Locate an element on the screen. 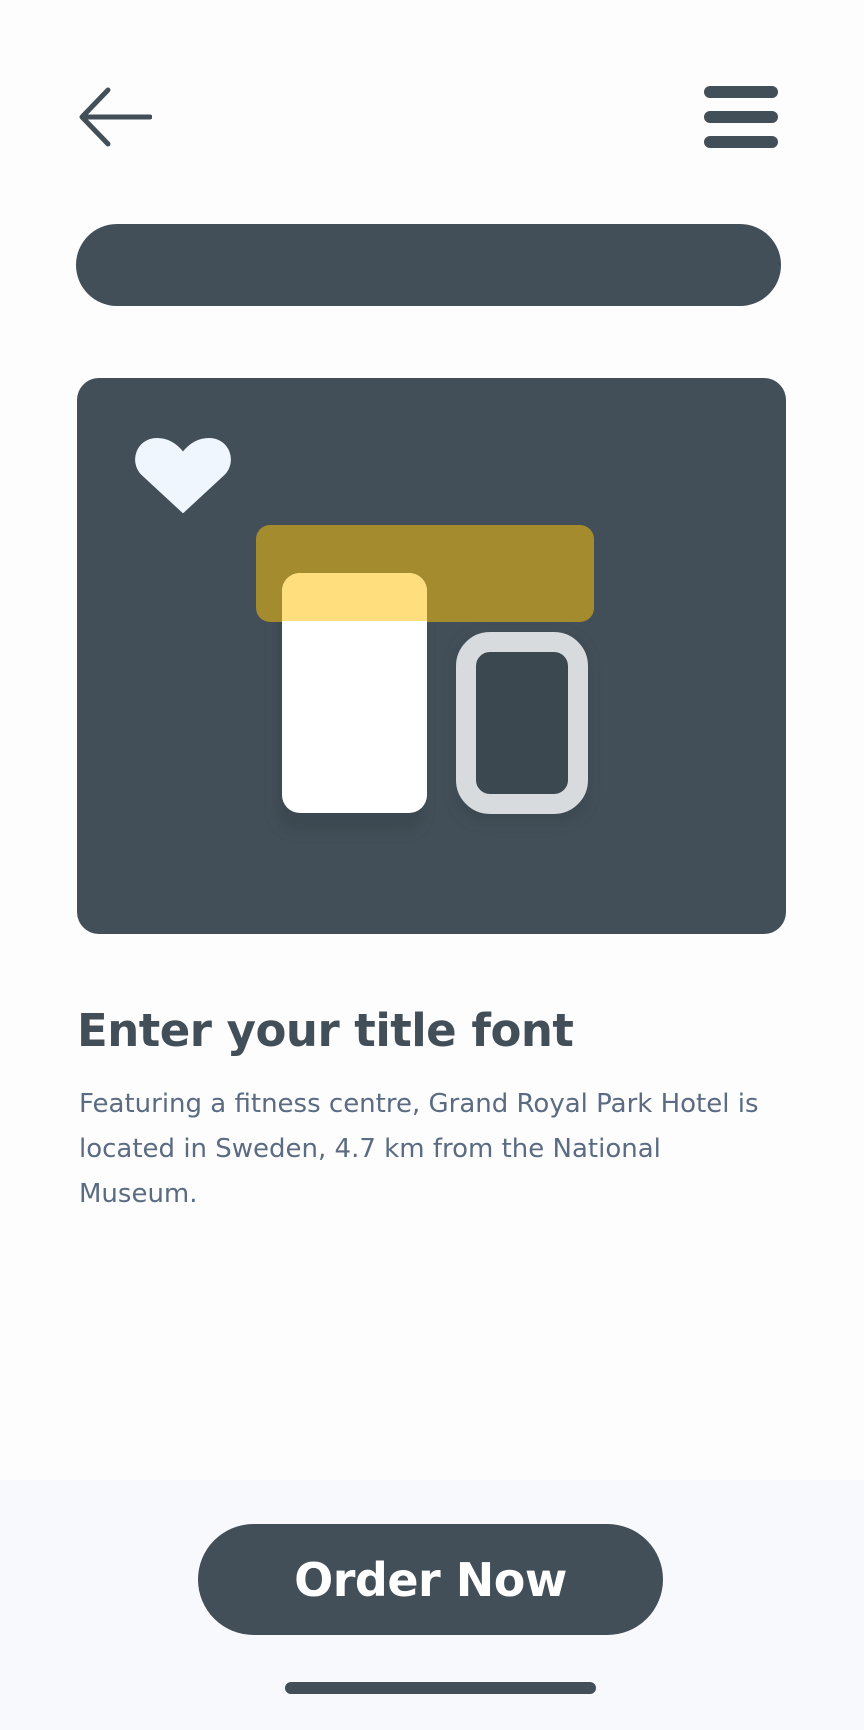 Image resolution: width=864 pixels, height=1730 pixels. arrow-left-icon is located at coordinates (116, 117).